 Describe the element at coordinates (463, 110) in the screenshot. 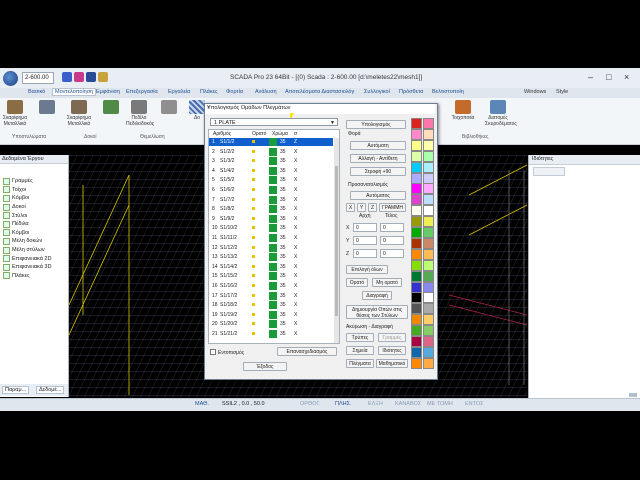

I see `ribbon-masonry-button: Τοιχοποιία` at that location.